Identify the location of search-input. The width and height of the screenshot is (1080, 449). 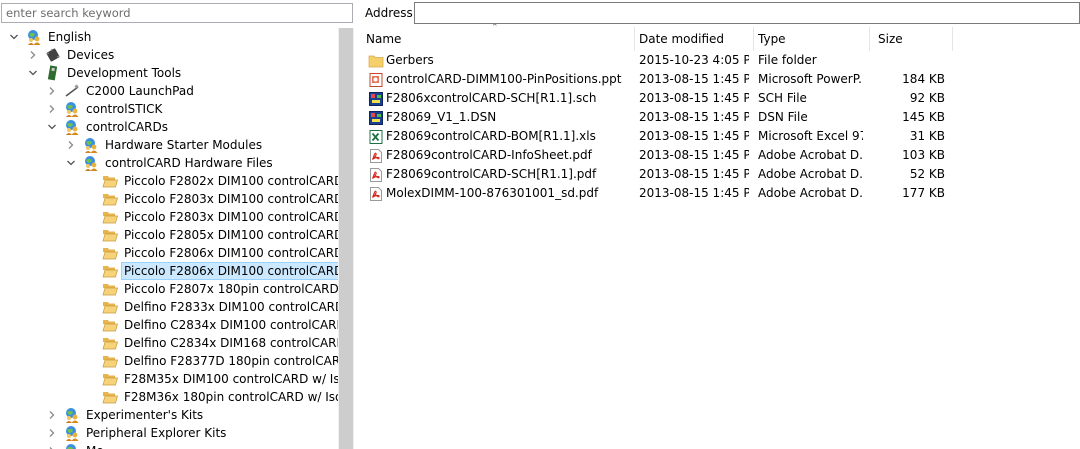
(177, 13).